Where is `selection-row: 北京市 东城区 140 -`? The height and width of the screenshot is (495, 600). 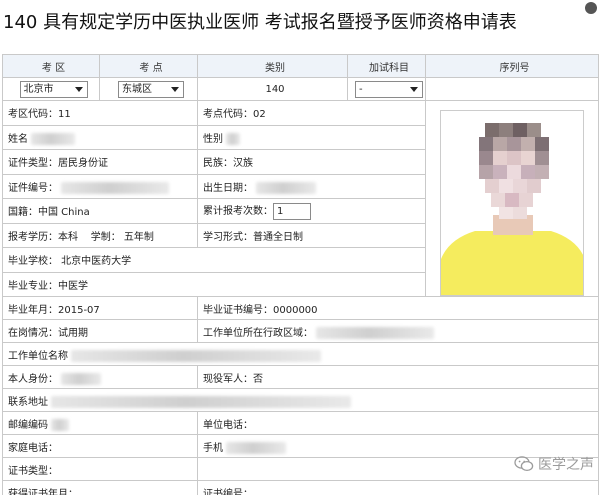 selection-row: 北京市 东城区 140 - is located at coordinates (300, 89).